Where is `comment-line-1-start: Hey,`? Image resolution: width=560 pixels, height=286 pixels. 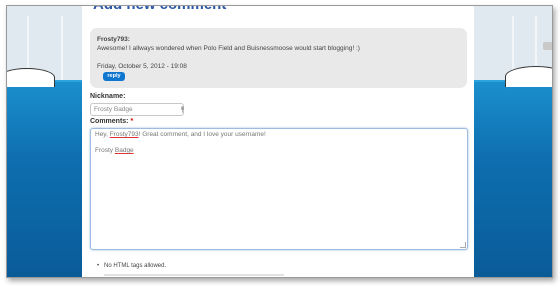 comment-line-1-start: Hey, is located at coordinates (102, 134).